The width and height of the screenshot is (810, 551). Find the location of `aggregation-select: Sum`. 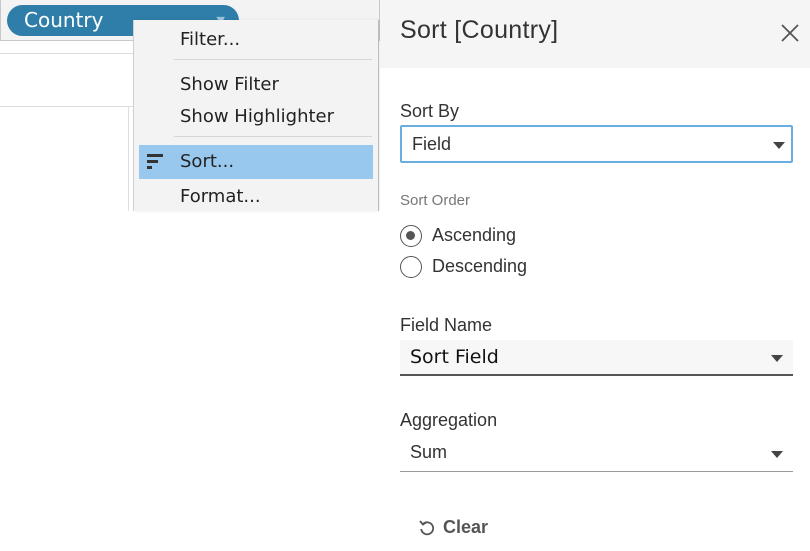

aggregation-select: Sum is located at coordinates (596, 454).